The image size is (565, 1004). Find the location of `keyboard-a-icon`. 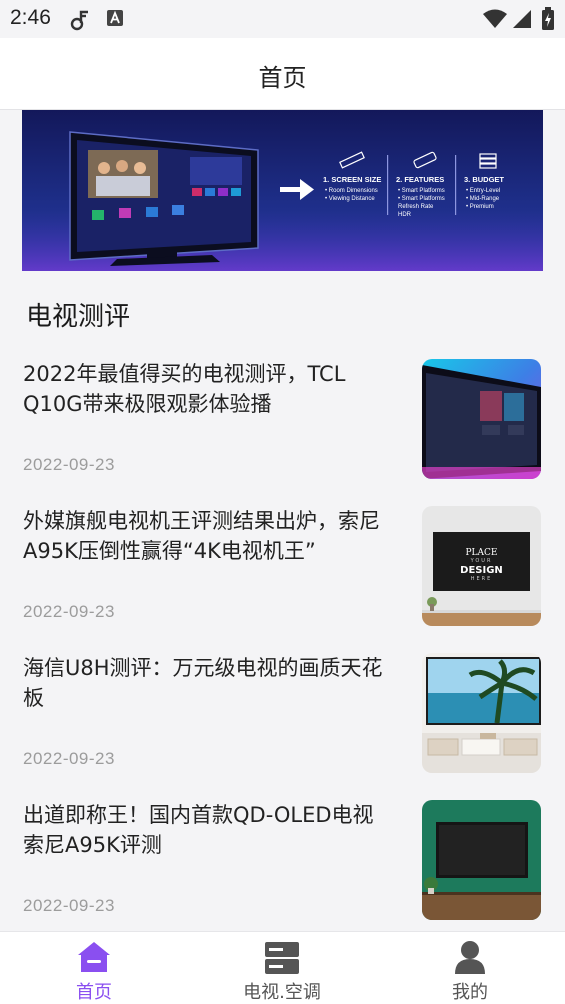

keyboard-a-icon is located at coordinates (115, 20).